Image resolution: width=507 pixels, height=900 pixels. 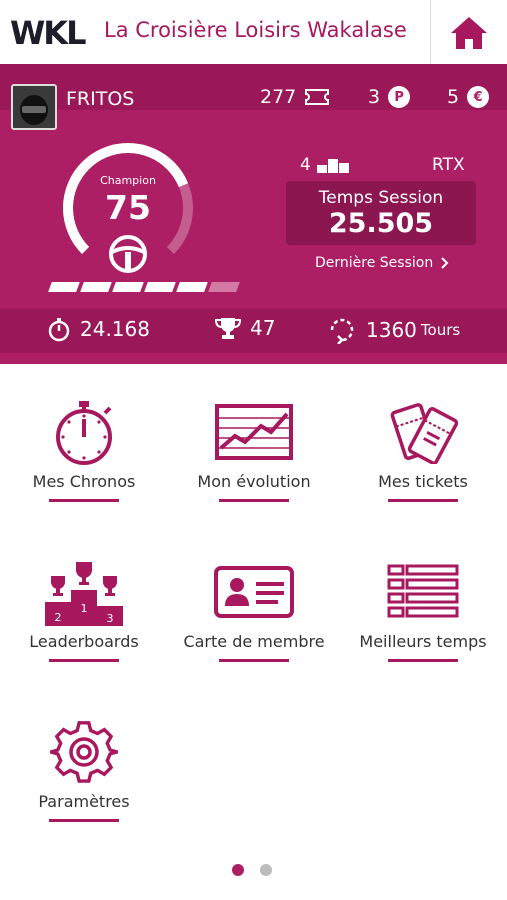 I want to click on credits-count: 5 €, so click(x=468, y=97).